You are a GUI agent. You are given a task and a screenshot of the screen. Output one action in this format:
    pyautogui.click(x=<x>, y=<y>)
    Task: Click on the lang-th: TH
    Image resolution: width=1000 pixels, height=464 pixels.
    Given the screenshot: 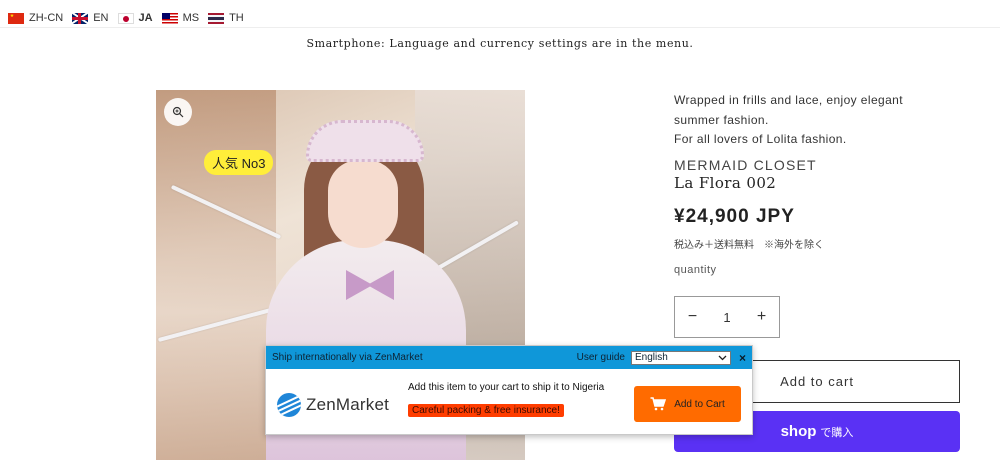 What is the action you would take?
    pyautogui.click(x=226, y=18)
    